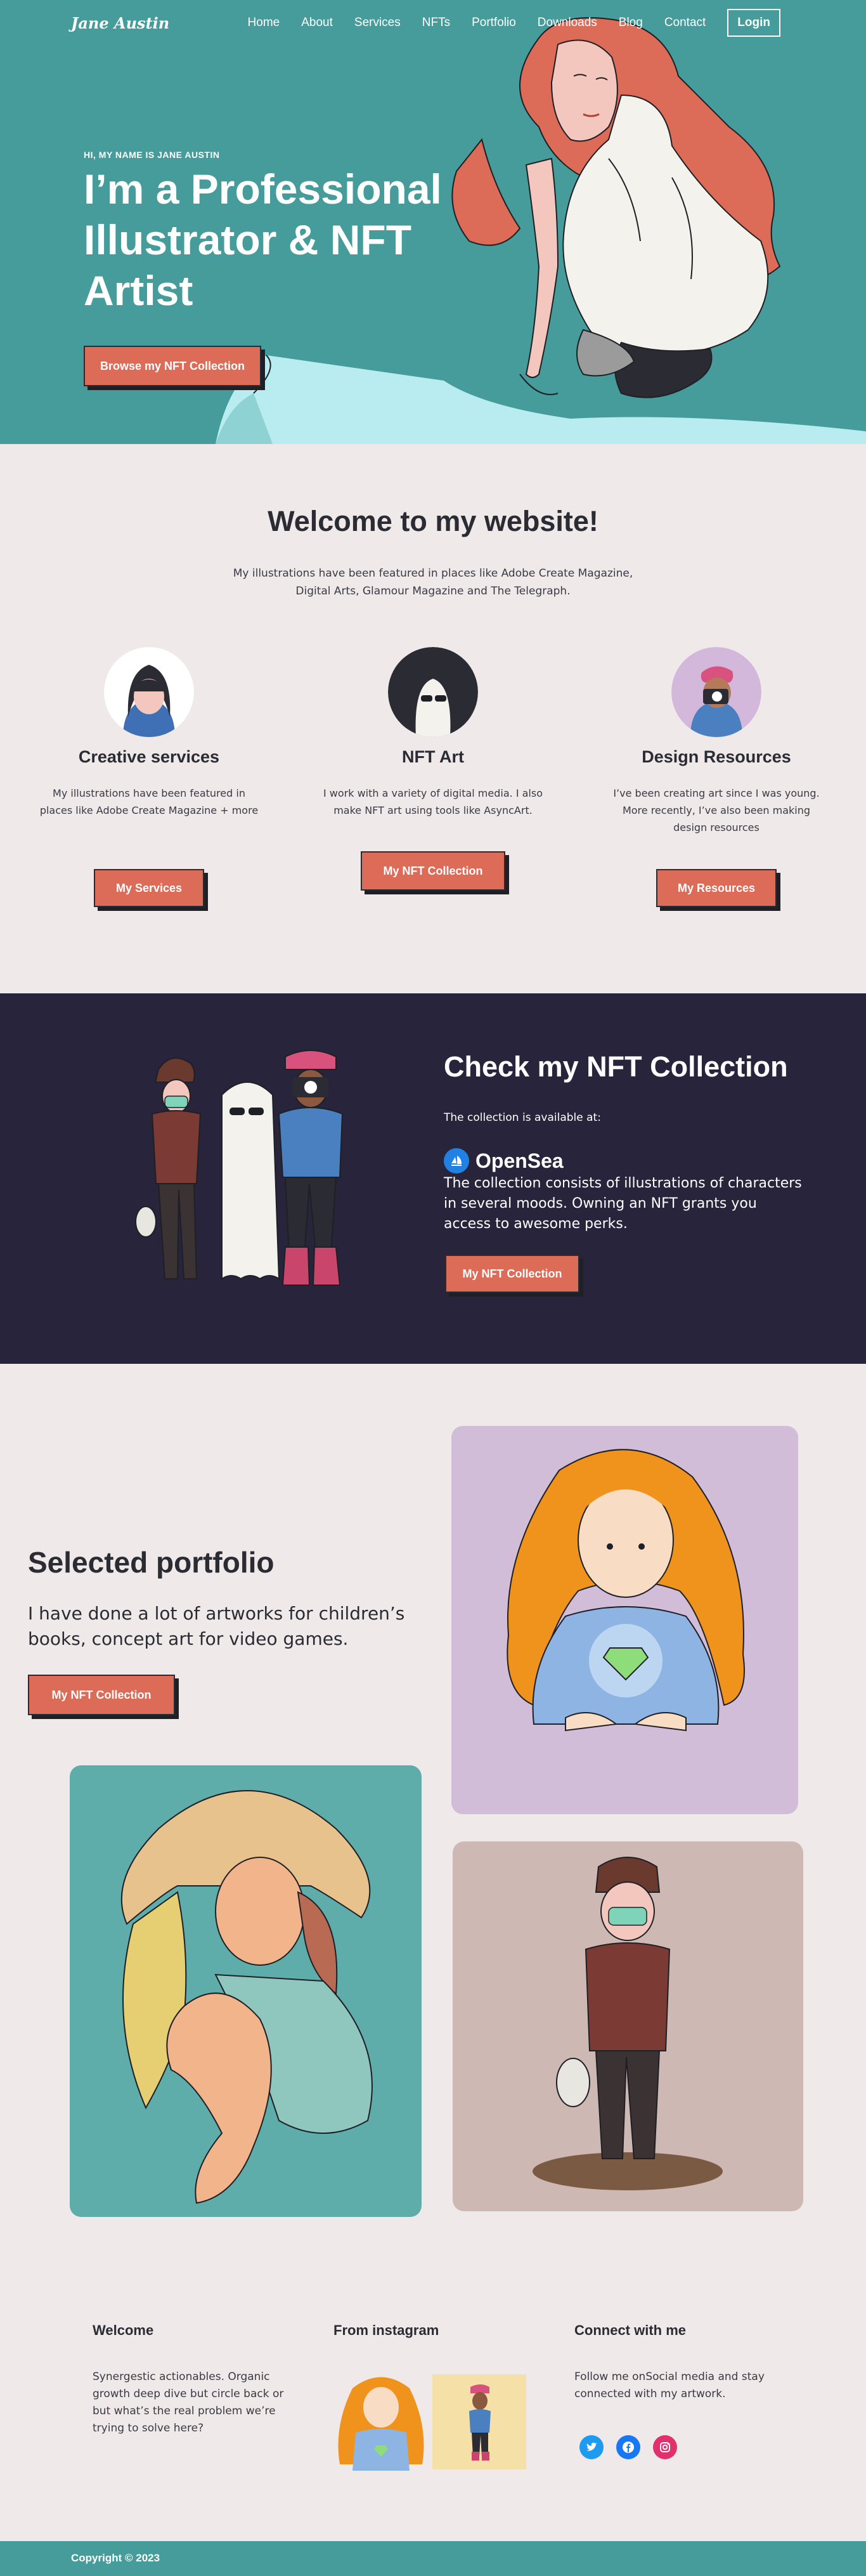 Image resolution: width=866 pixels, height=2576 pixels. Describe the element at coordinates (247, 1997) in the screenshot. I see `hat-woman-illustration` at that location.